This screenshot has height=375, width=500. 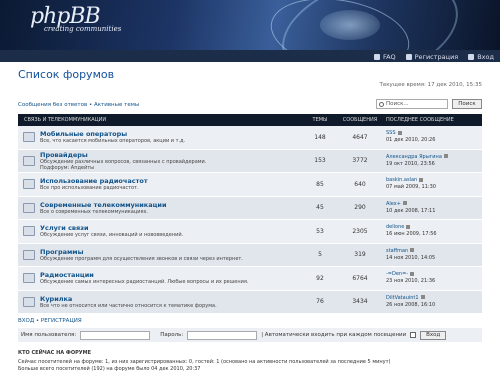 I want to click on subforum-link: Подфорум: Апдейты, so click(x=171, y=168).